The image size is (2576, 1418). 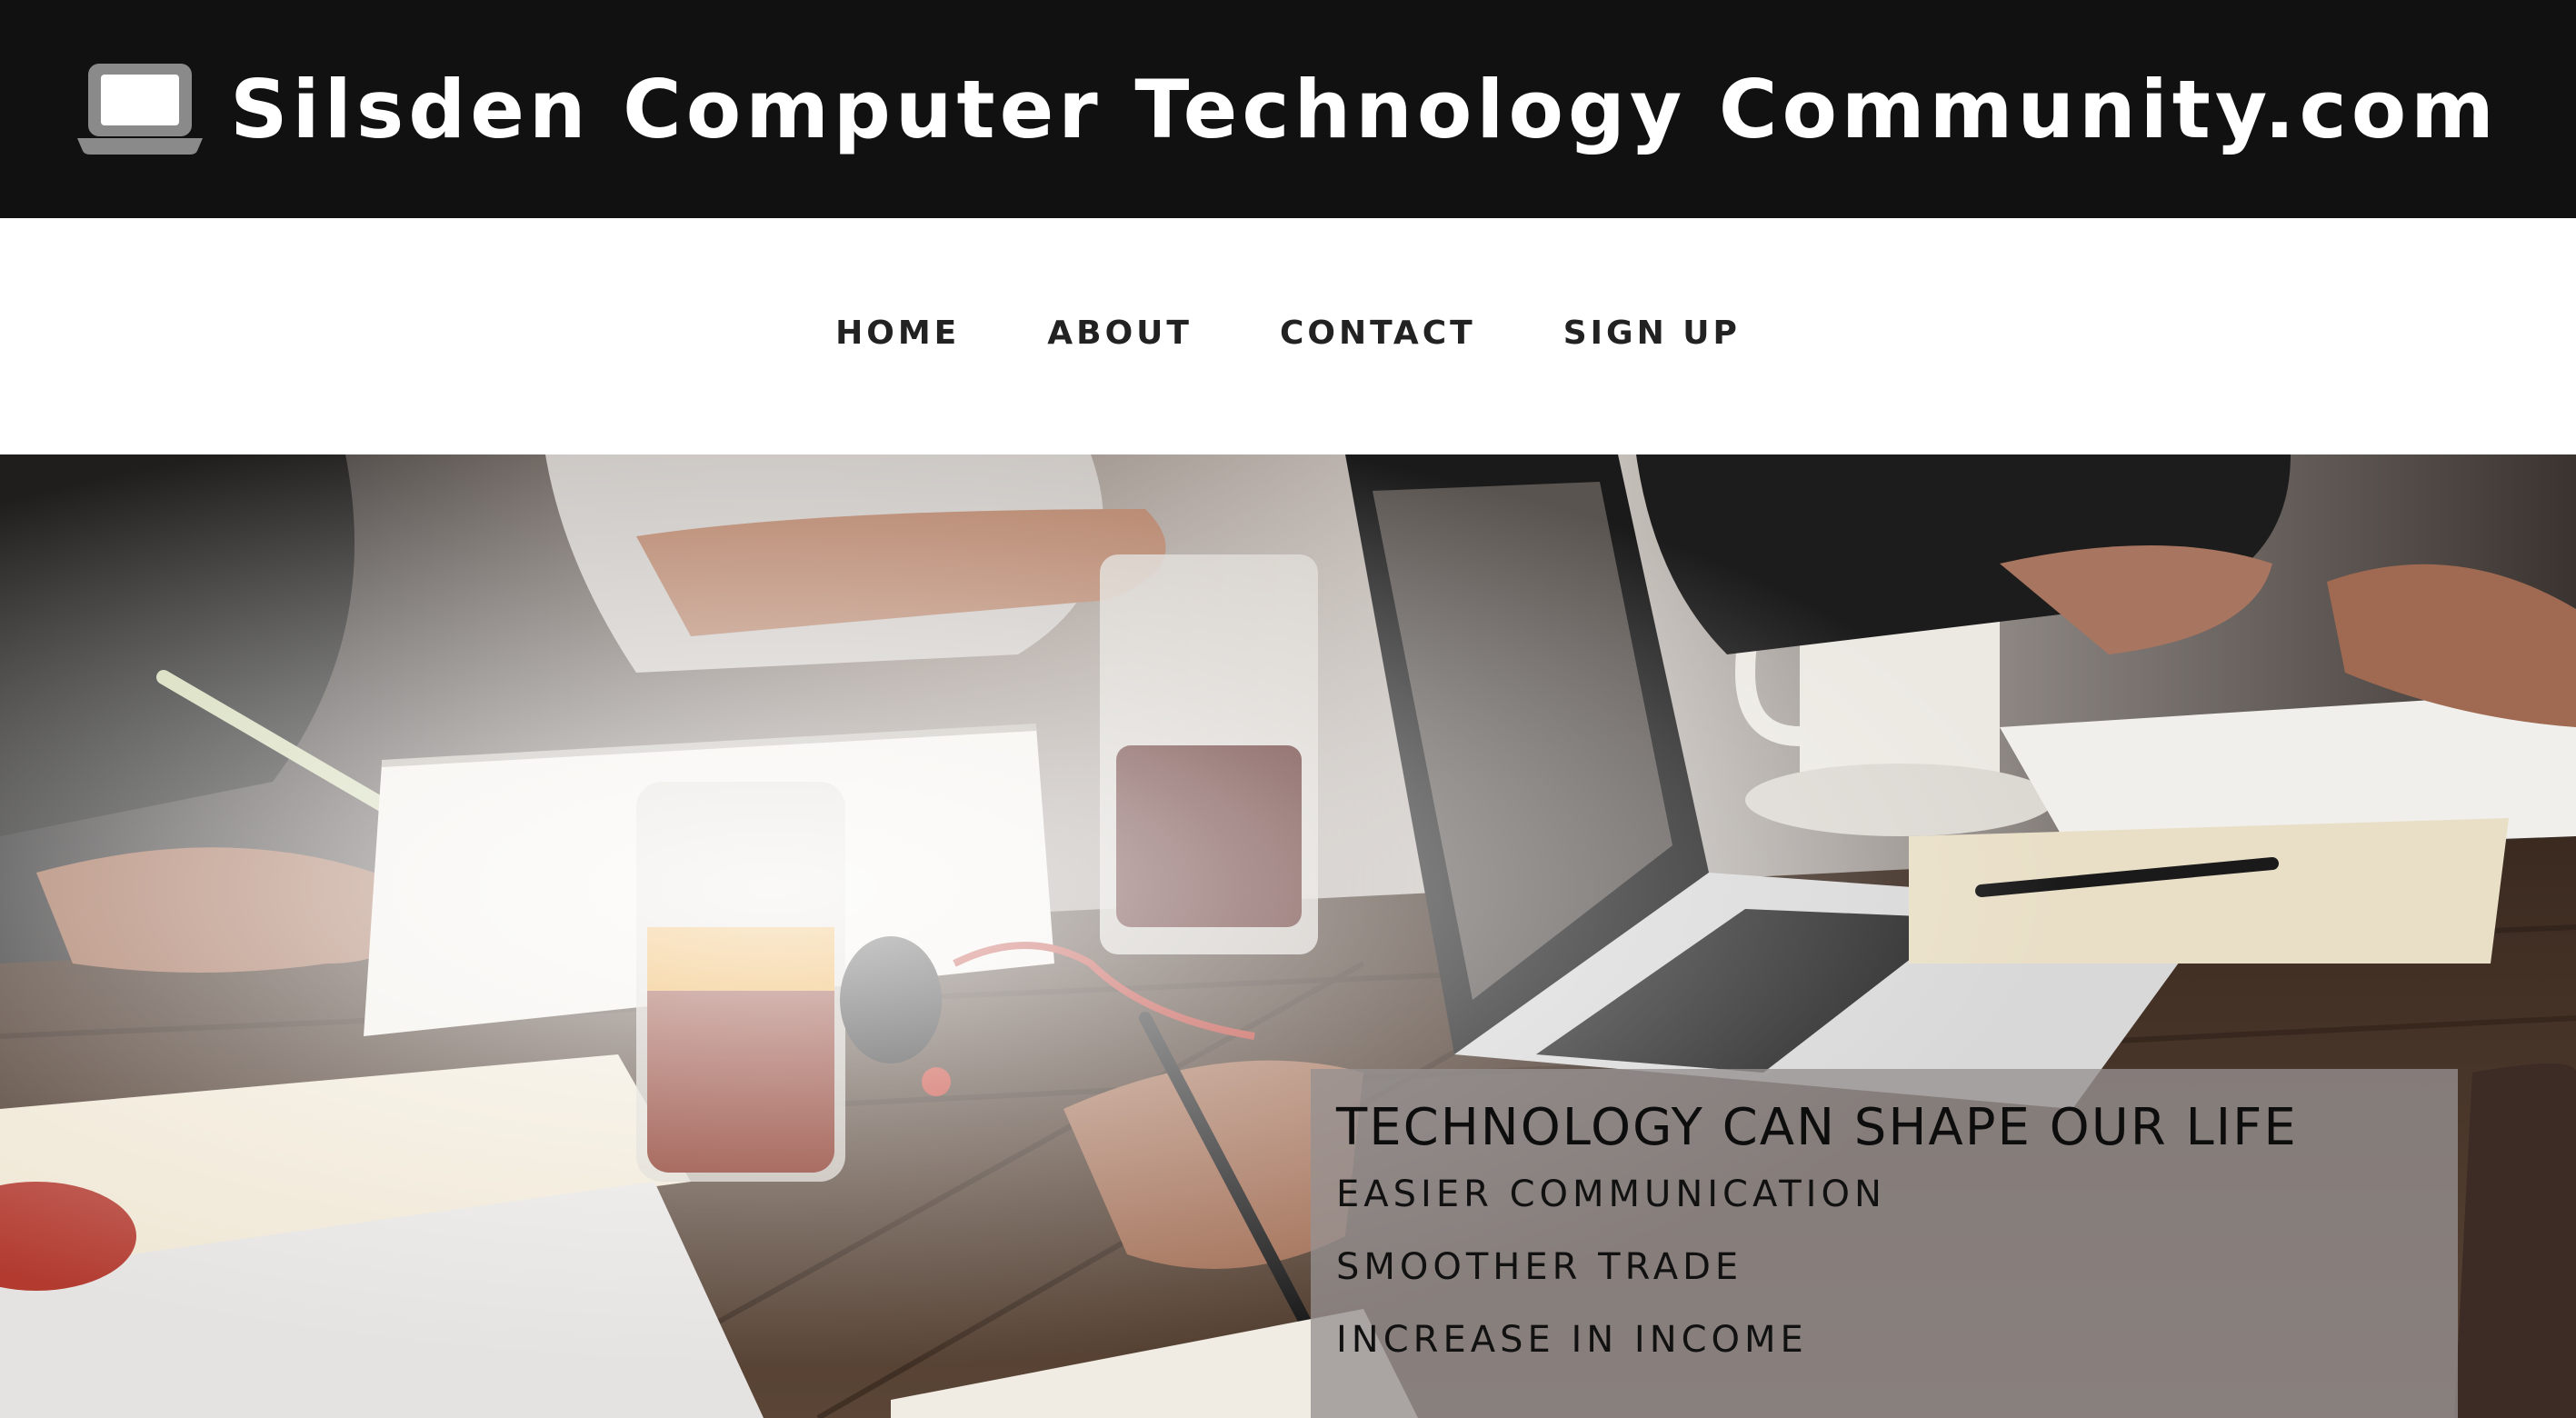 I want to click on nav-item-sign-up: SIGN UP, so click(x=1652, y=333).